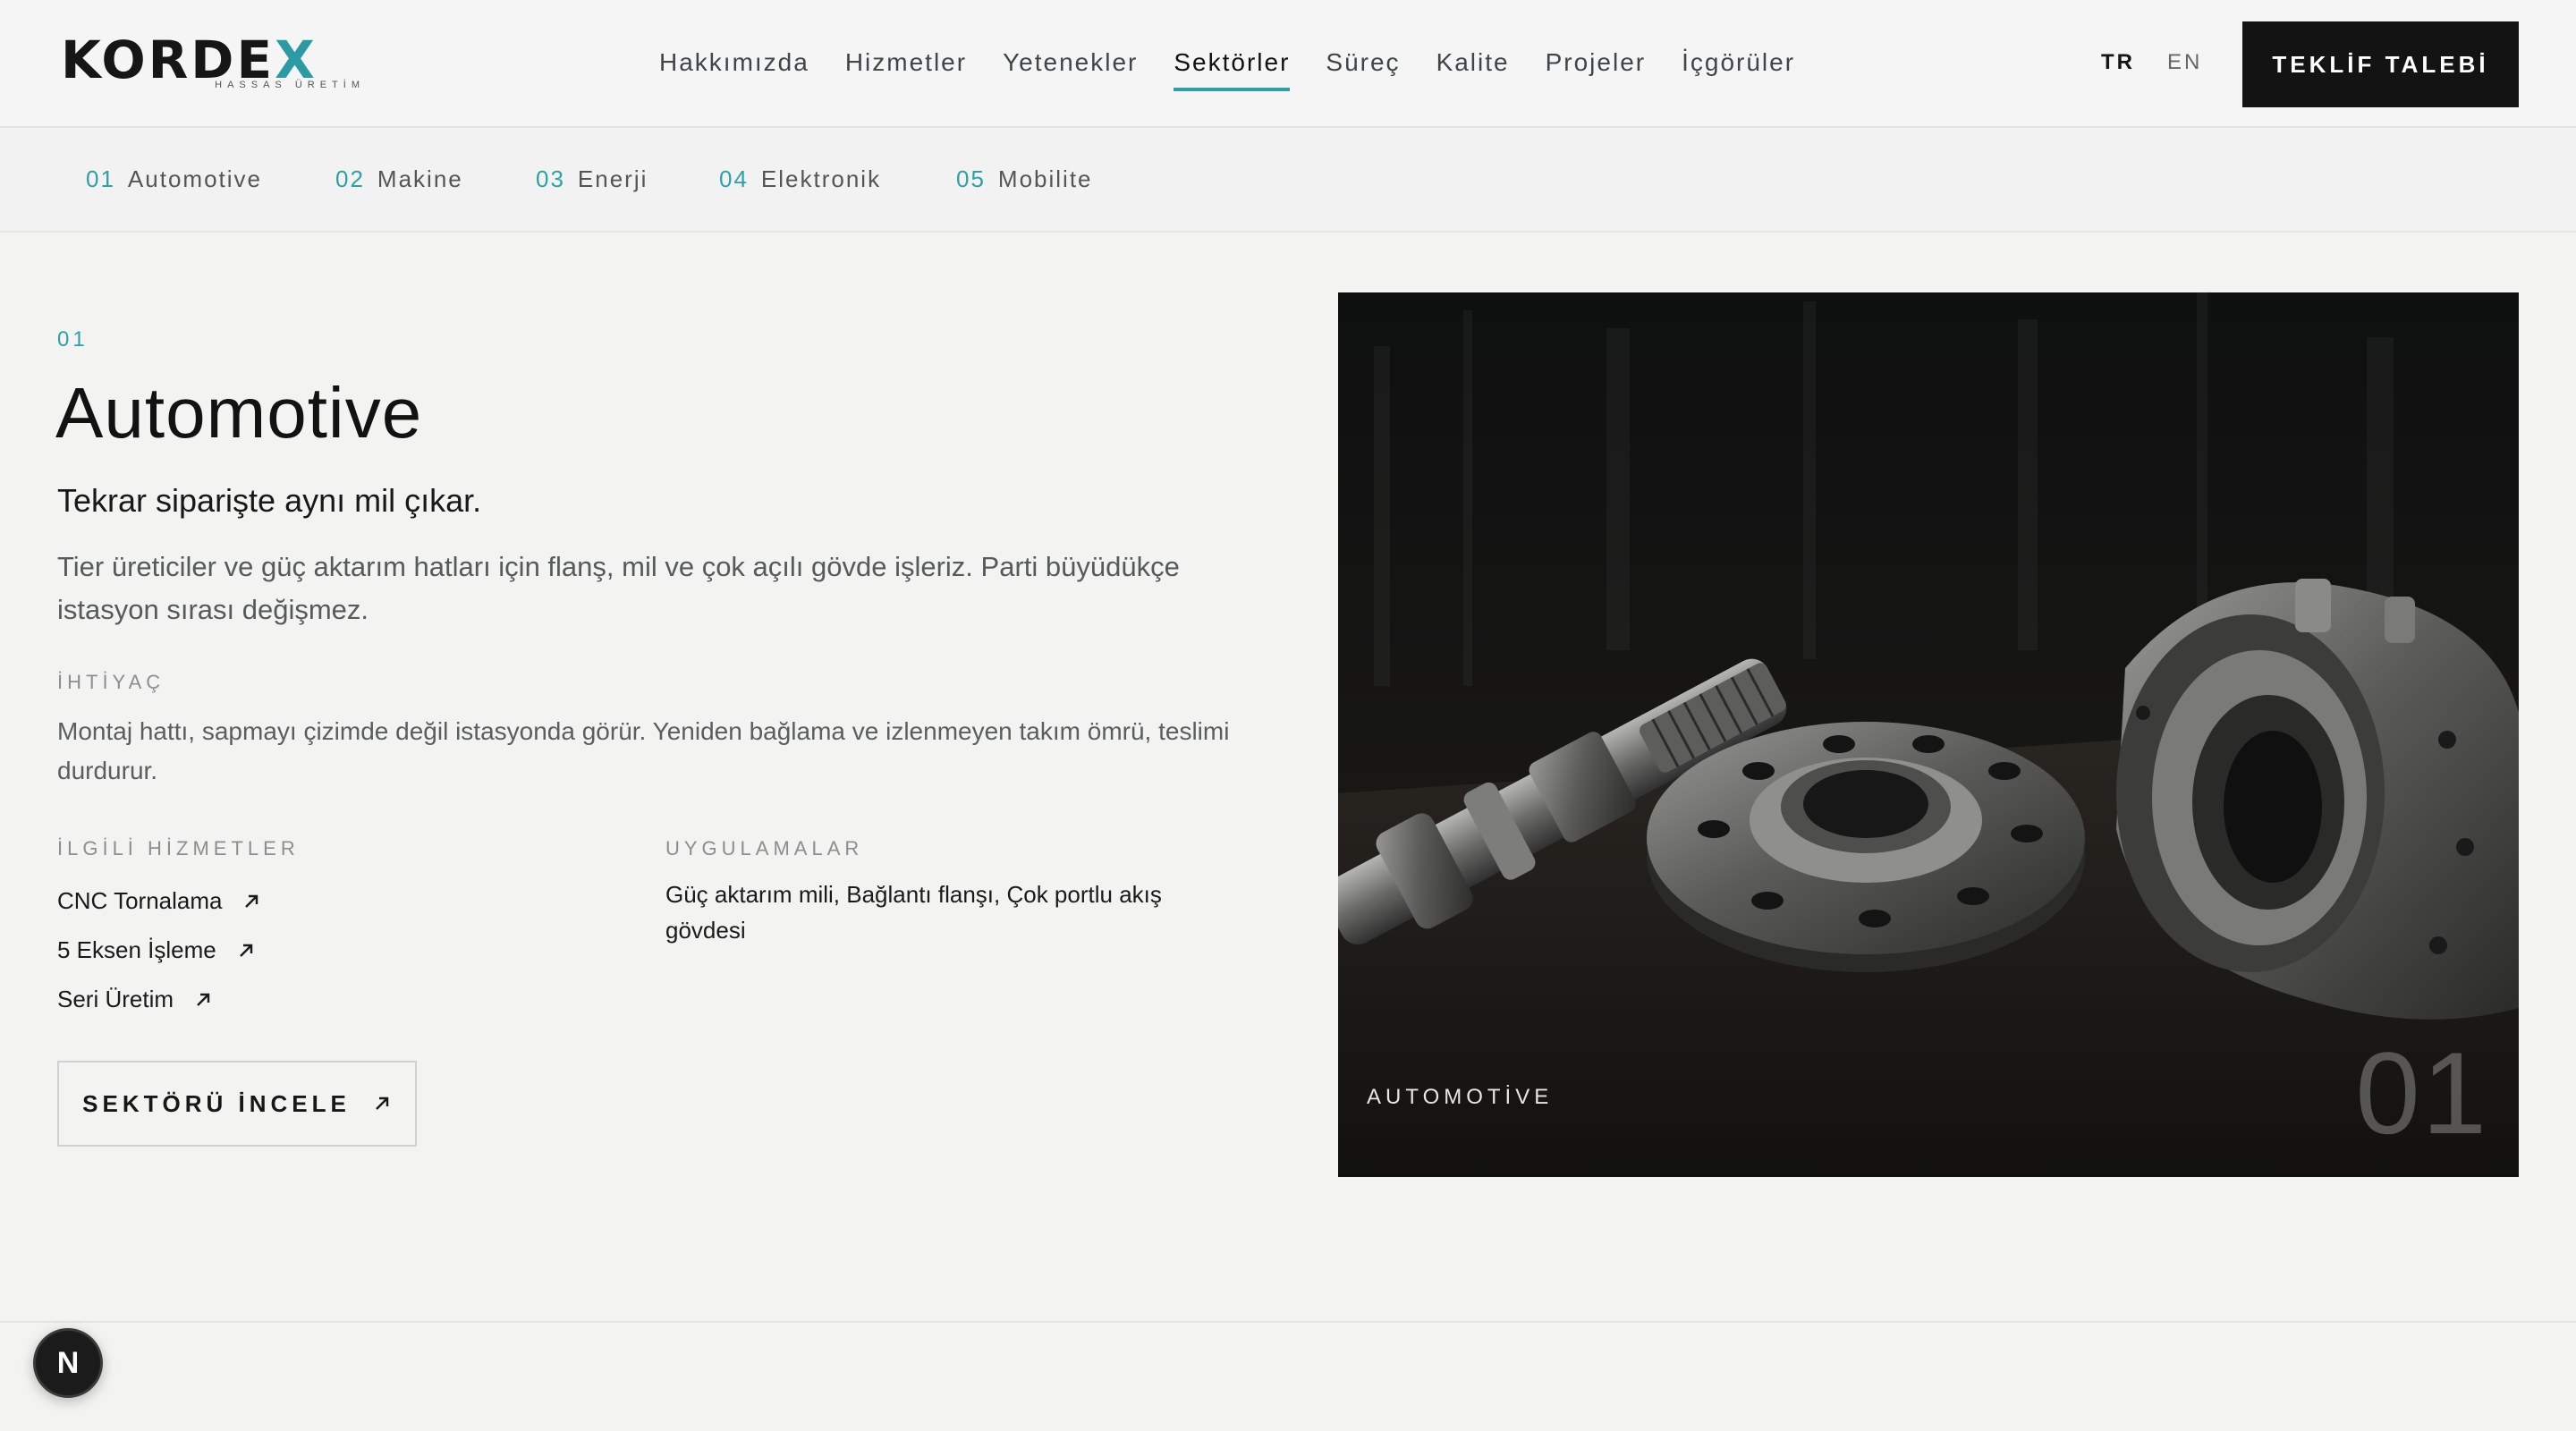 The height and width of the screenshot is (1431, 2576). I want to click on logo-tagline: HASSAS ÜRETİM, so click(290, 85).